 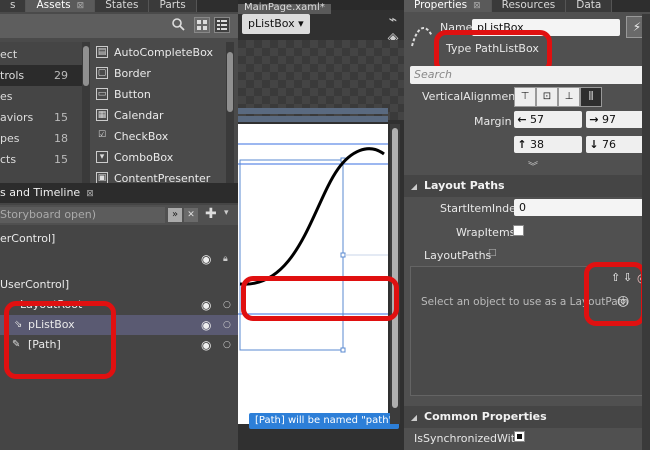 What do you see at coordinates (160, 73) in the screenshot?
I see `asset-item-border: ▢ Border` at bounding box center [160, 73].